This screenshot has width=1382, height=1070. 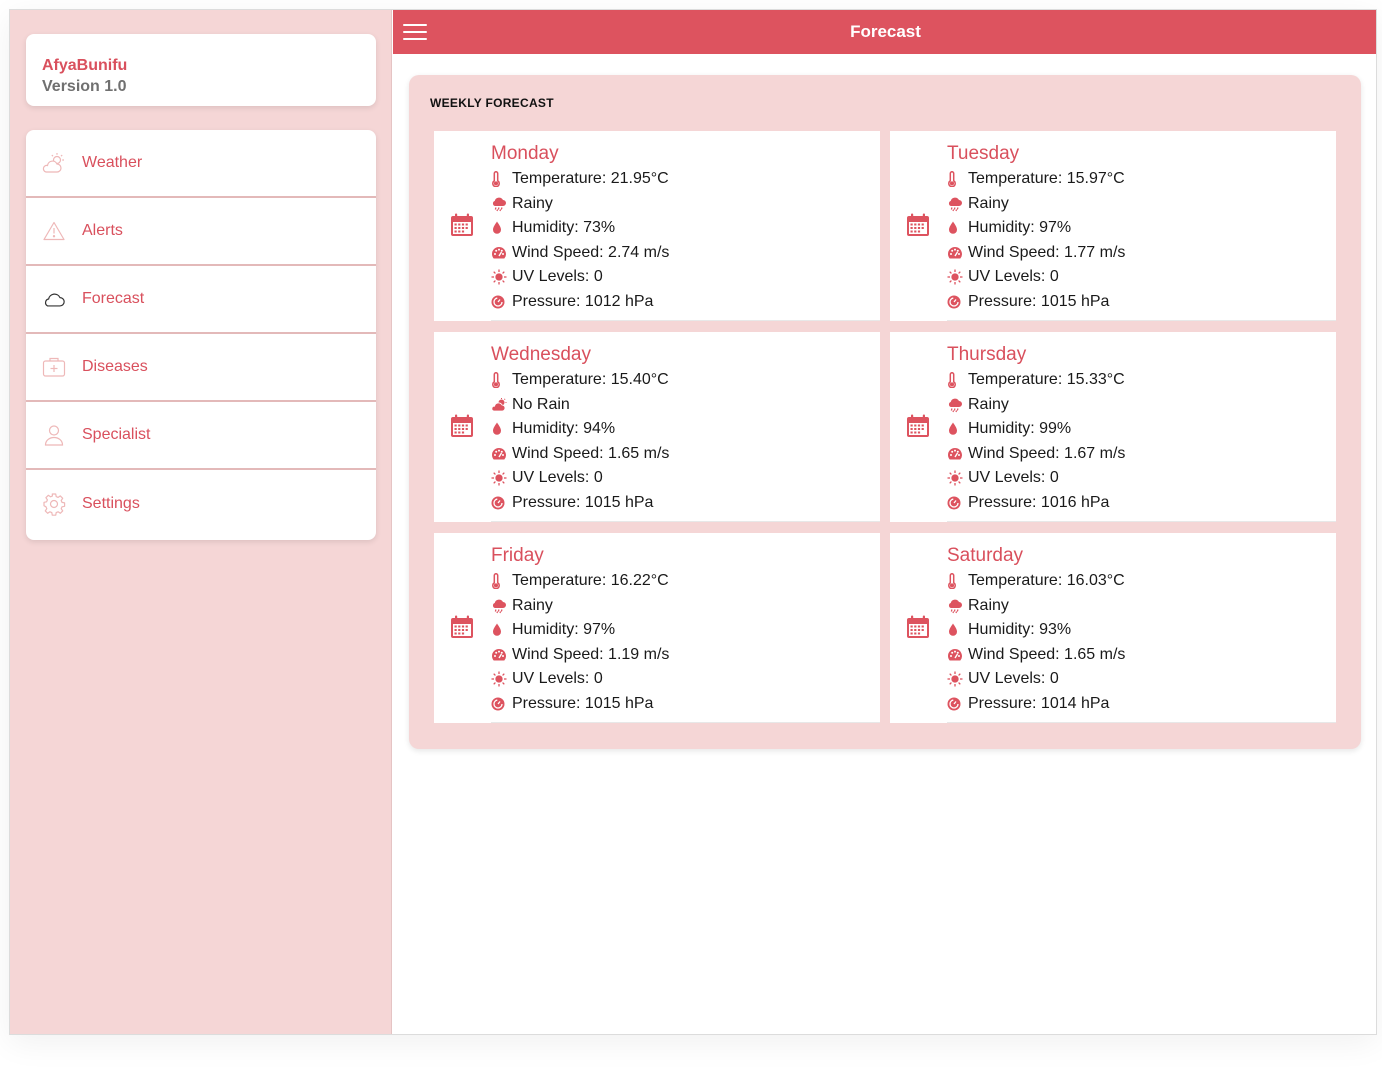 I want to click on sidebar-item-label: Forecast, so click(x=113, y=298).